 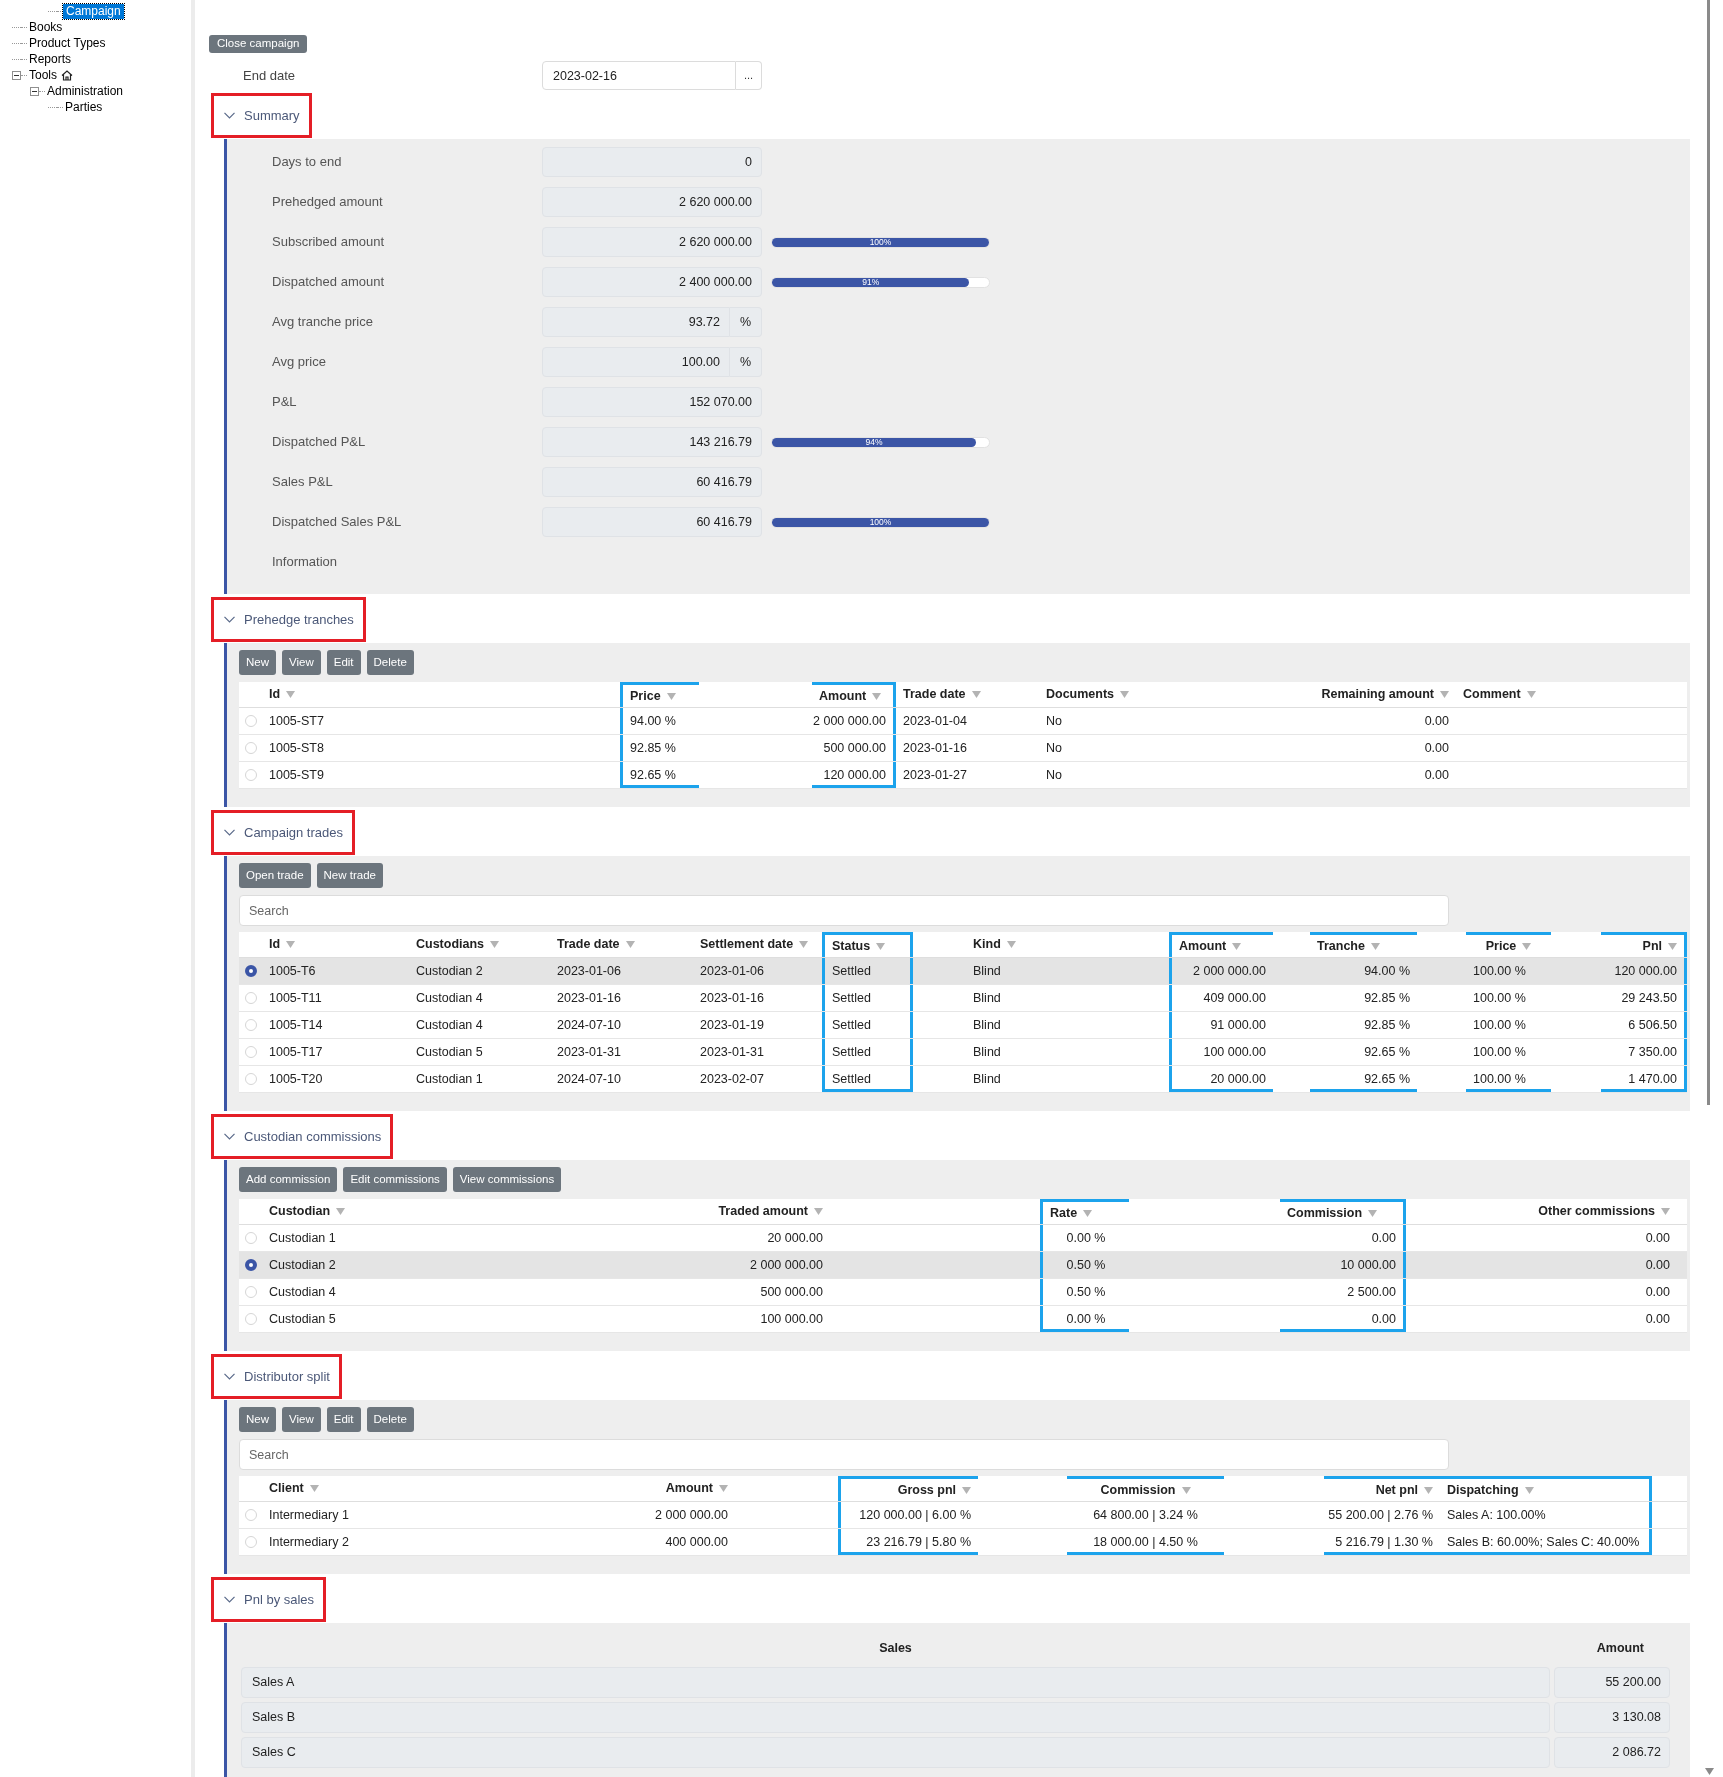 I want to click on tree-item: Product Types, so click(x=67, y=43).